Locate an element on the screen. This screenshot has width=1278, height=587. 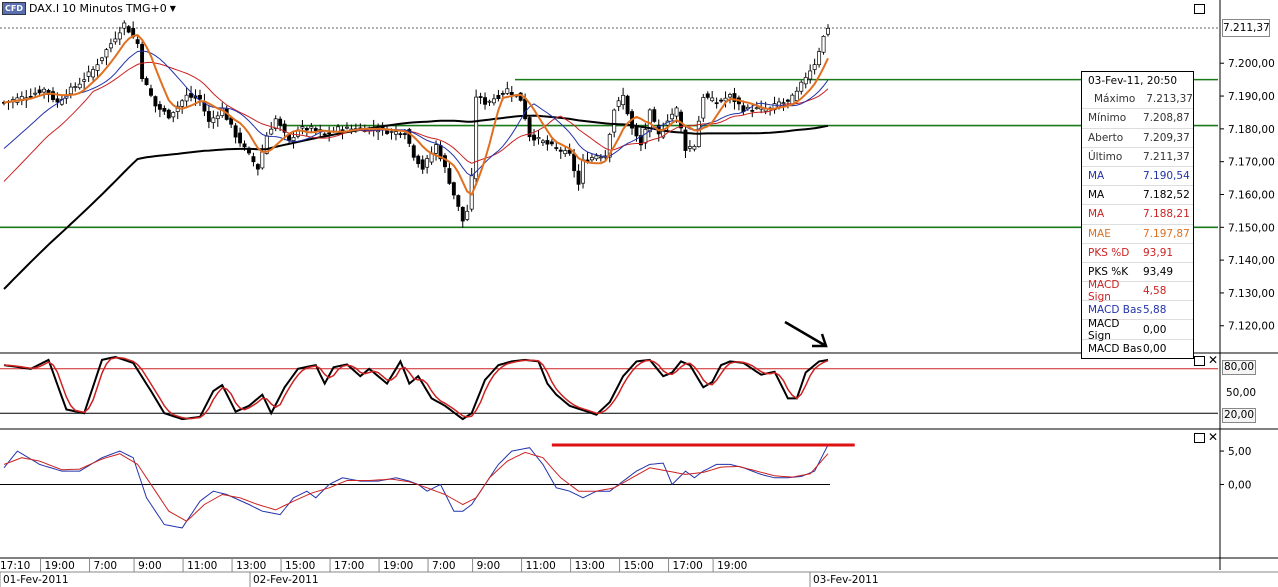
y-tick-label: 7.140,00 is located at coordinates (1251, 261).